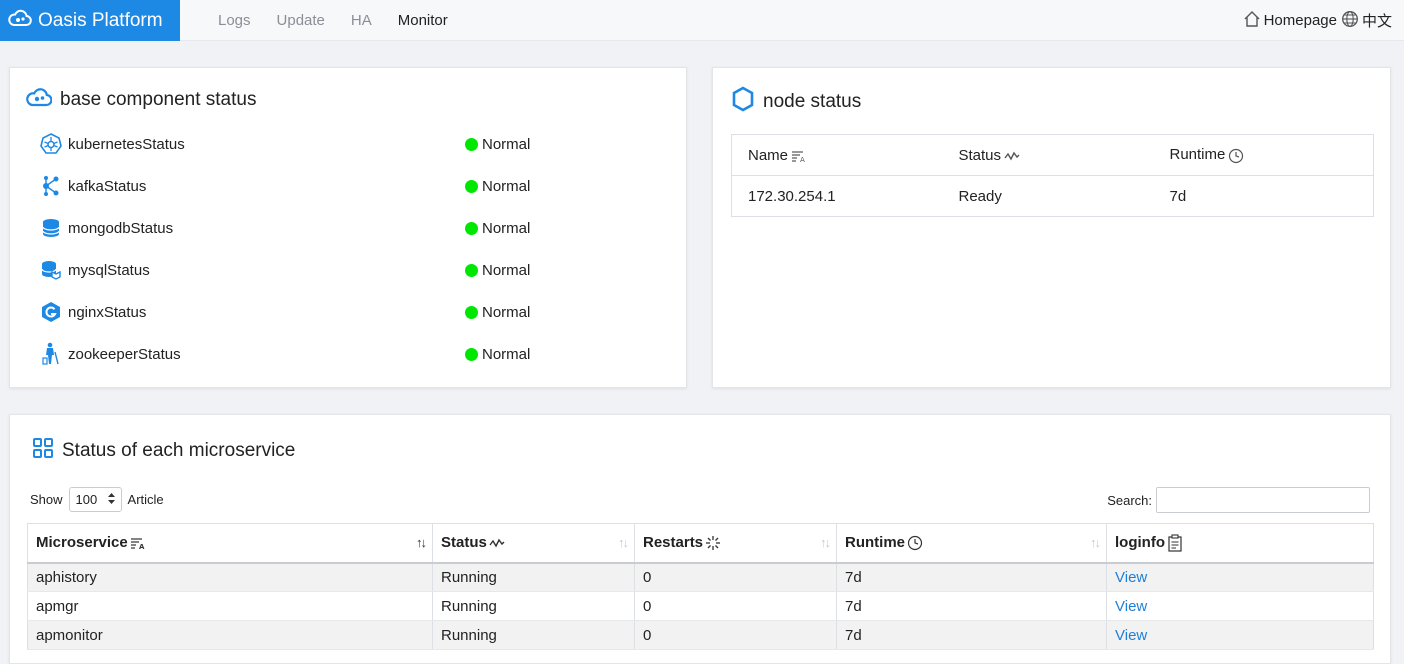  I want to click on homepage-link: Homepage, so click(1290, 21).